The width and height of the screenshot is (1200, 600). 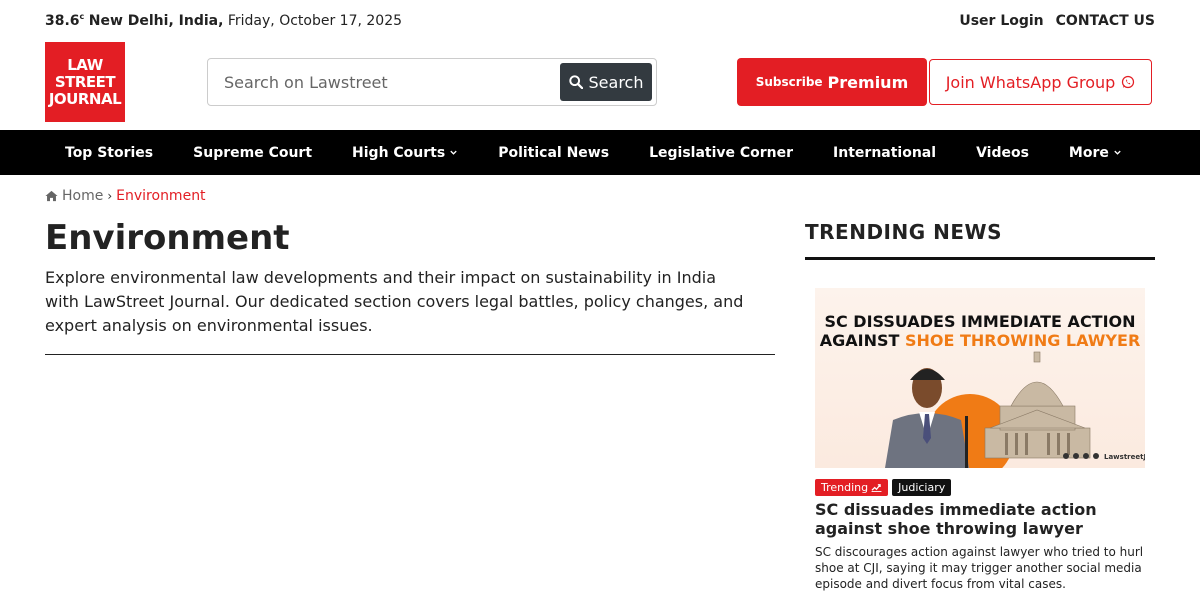 What do you see at coordinates (1095, 152) in the screenshot?
I see `nav-more: More` at bounding box center [1095, 152].